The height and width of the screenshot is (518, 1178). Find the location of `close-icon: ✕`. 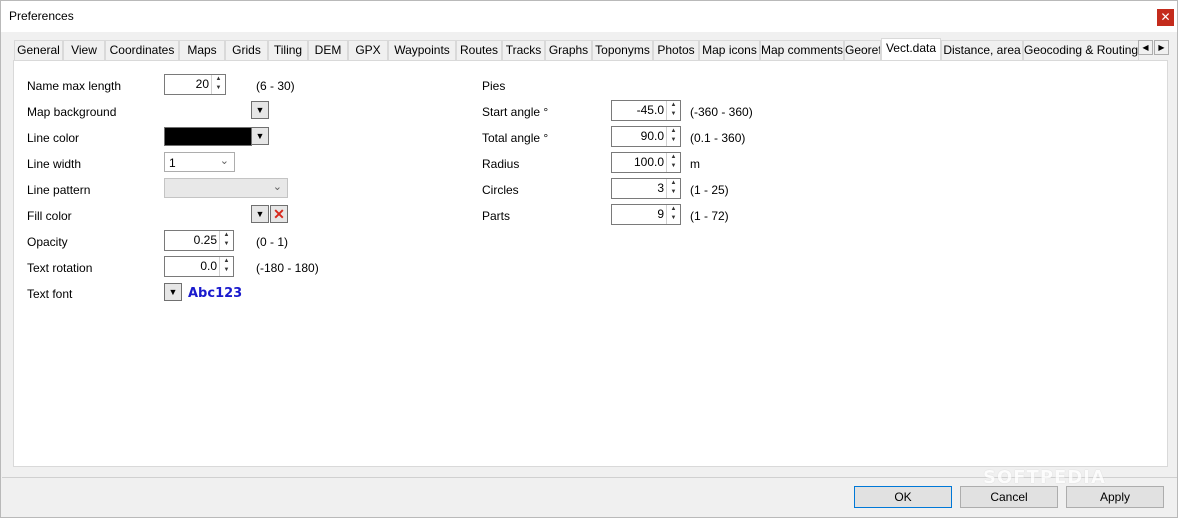

close-icon: ✕ is located at coordinates (1165, 17).